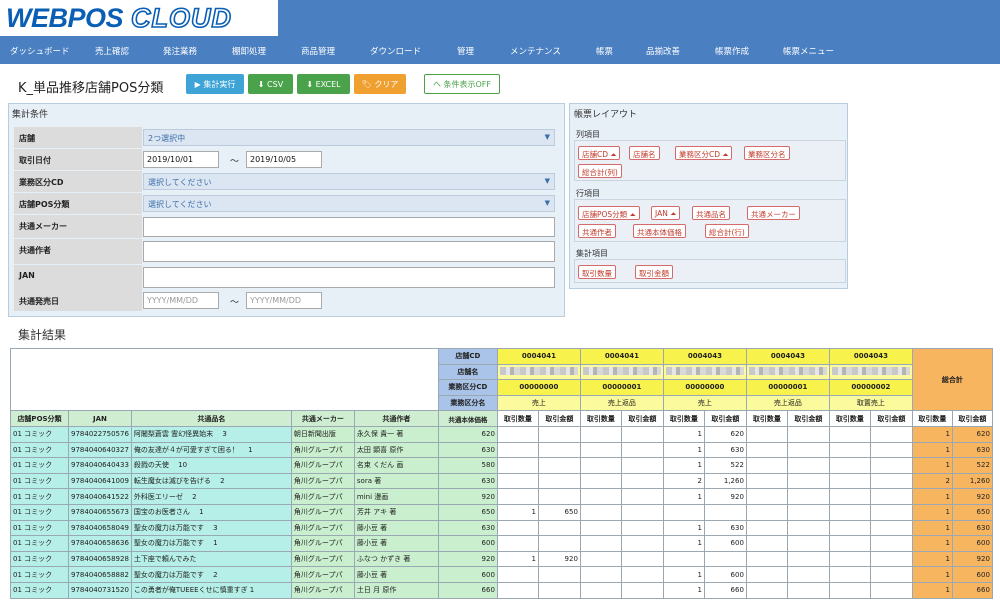 This screenshot has height=600, width=1000. Describe the element at coordinates (644, 153) in the screenshot. I see `chip-store-name: 店舗名` at that location.